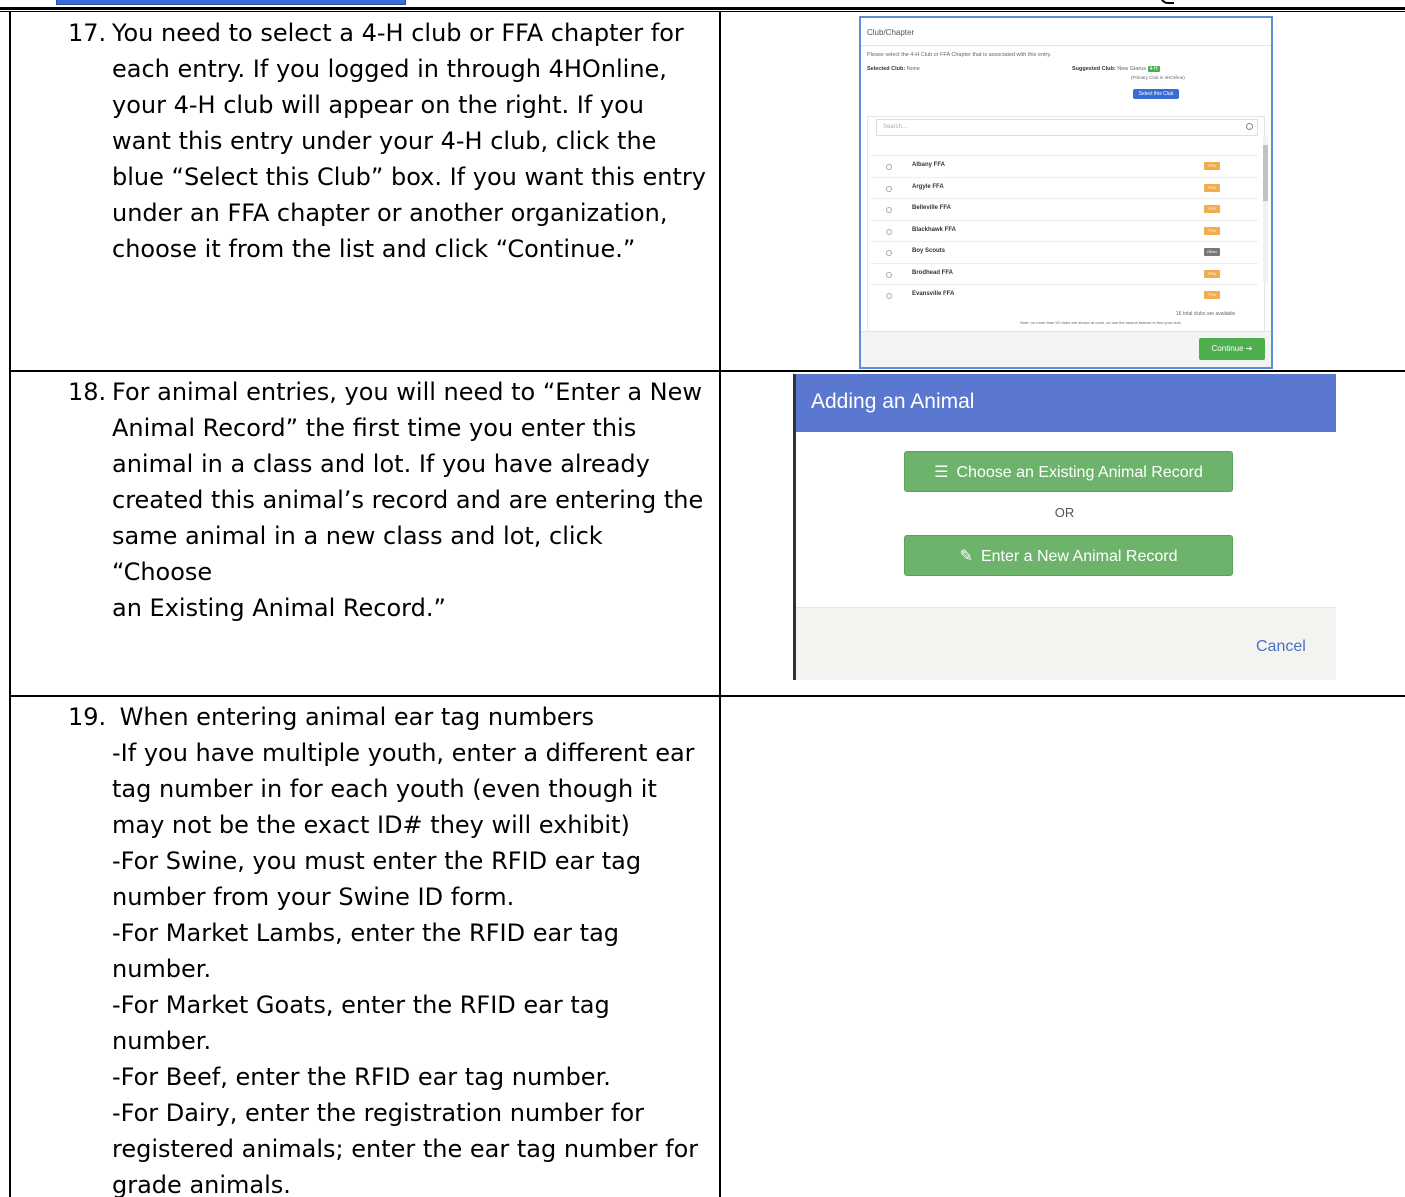 This screenshot has width=1405, height=1197. Describe the element at coordinates (720, 604) in the screenshot. I see `table-border-middle` at that location.